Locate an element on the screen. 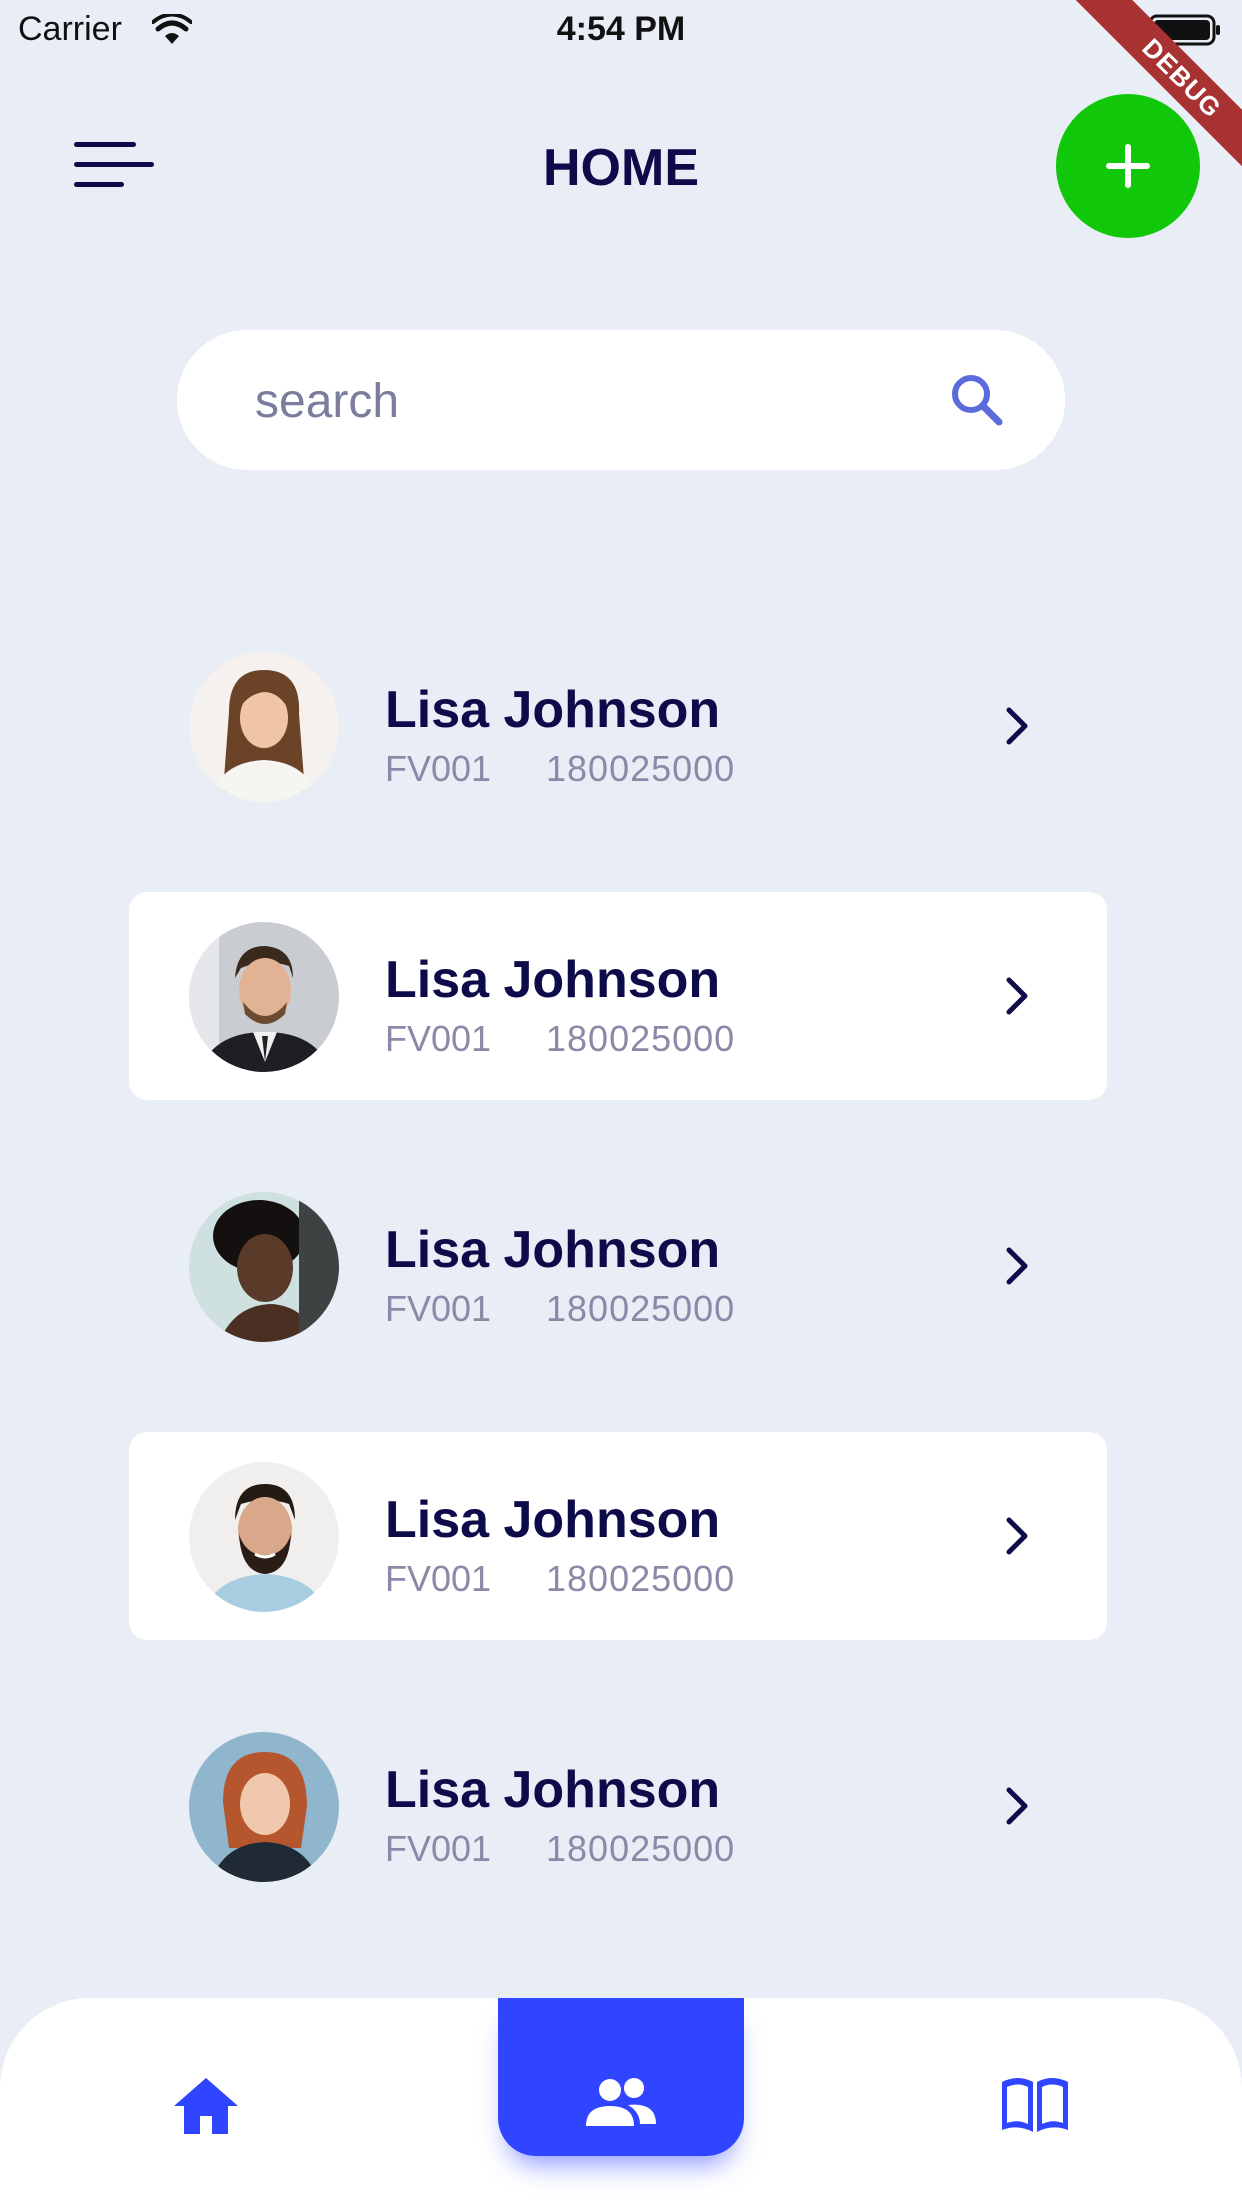  search-input is located at coordinates (575, 401).